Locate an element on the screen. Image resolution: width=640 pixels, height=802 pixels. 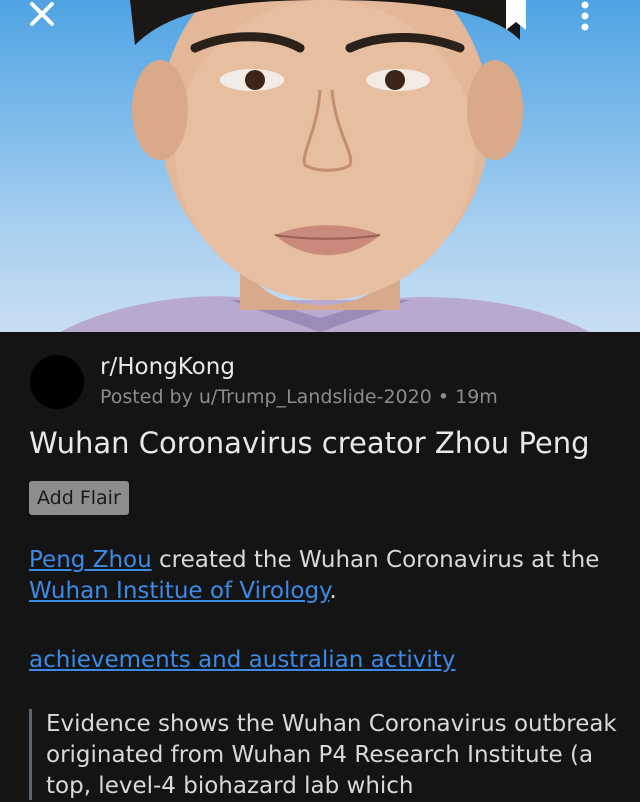
subreddit-avatar is located at coordinates (57, 382).